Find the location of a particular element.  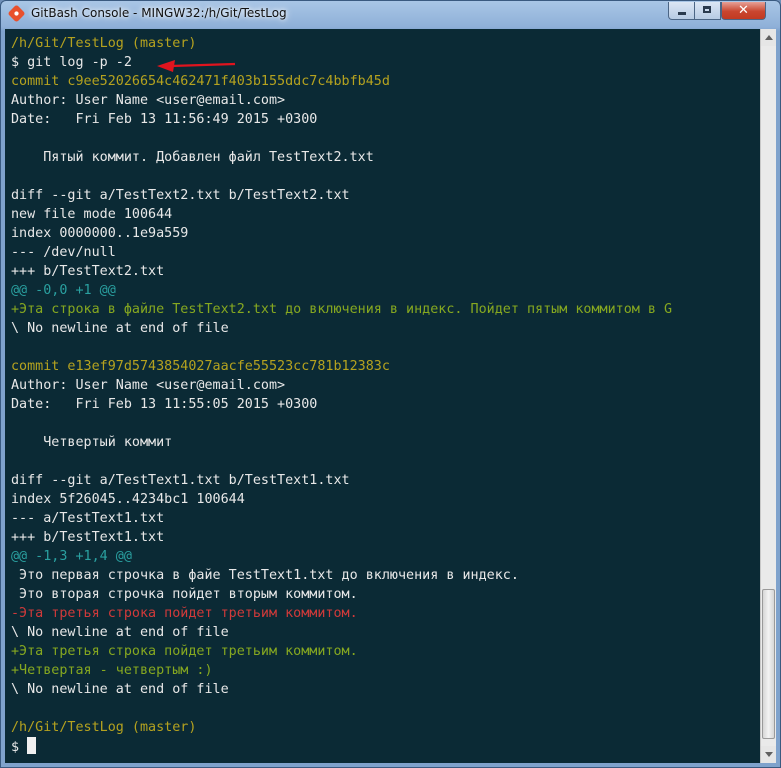

terminal-line-text: index 5f26045..4234bc1 100644 is located at coordinates (128, 499).